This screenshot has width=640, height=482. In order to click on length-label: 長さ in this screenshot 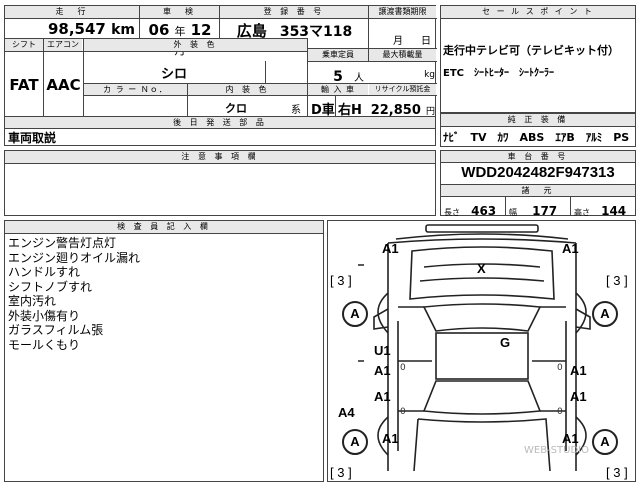, I will do `click(452, 212)`.